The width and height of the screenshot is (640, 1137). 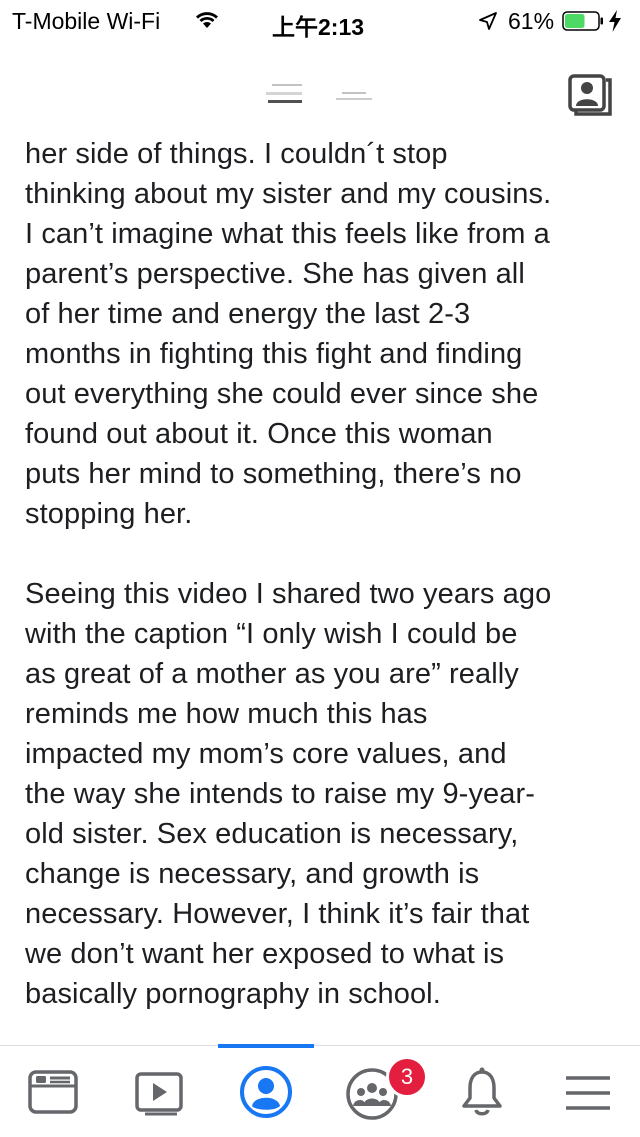 I want to click on battery-percent: 61%, so click(x=531, y=21).